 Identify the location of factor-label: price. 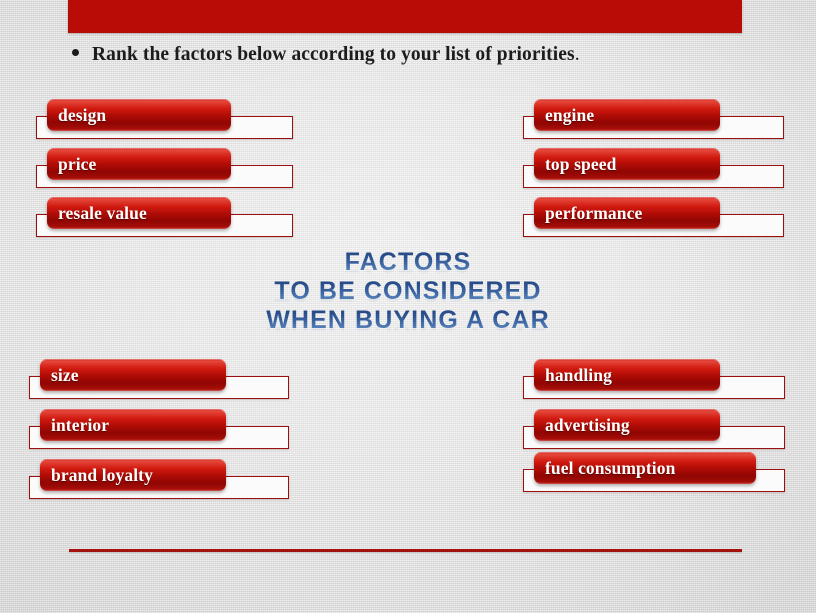
(77, 163).